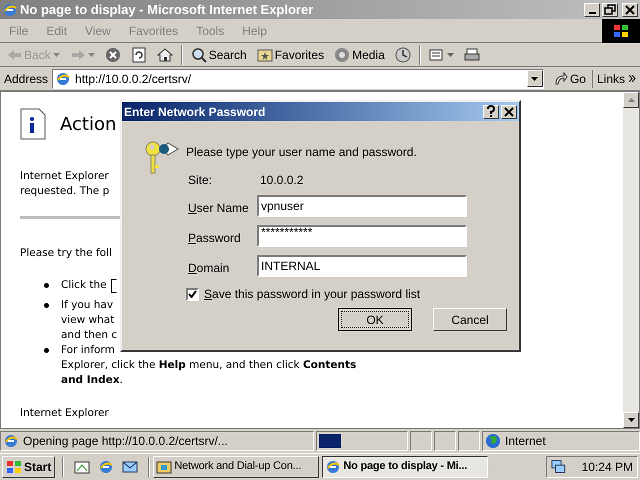  Describe the element at coordinates (312, 294) in the screenshot. I see `checkbox-label: Save this password in your password list` at that location.